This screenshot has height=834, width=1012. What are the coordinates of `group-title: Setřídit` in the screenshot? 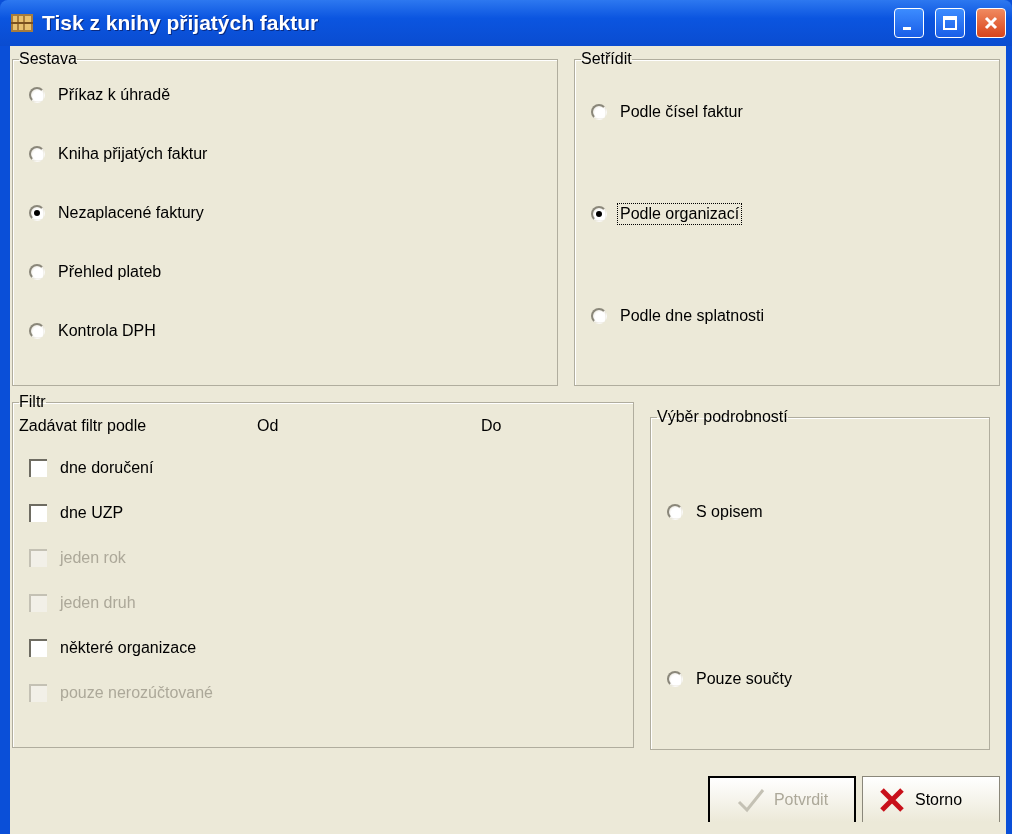 It's located at (606, 59).